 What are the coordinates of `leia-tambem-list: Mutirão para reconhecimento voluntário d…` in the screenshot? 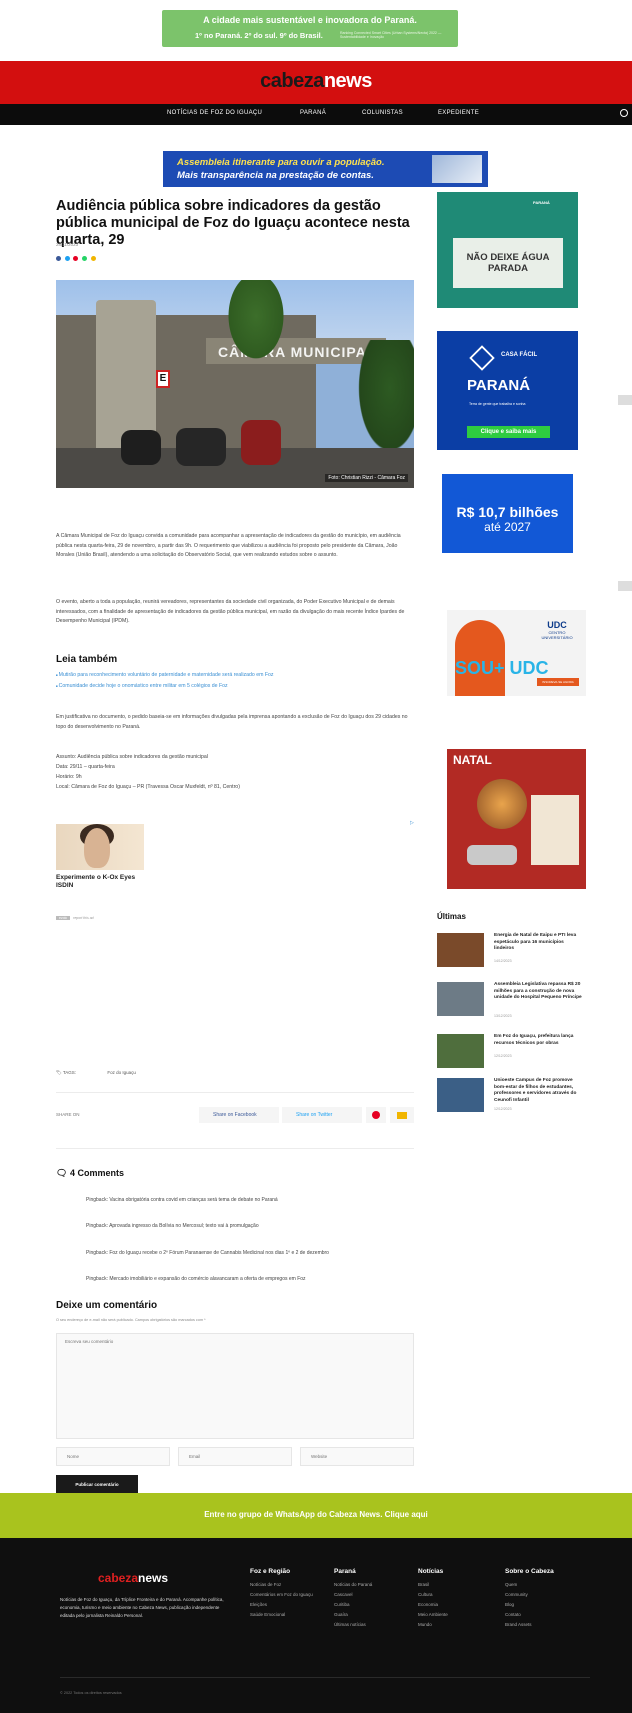 It's located at (235, 681).